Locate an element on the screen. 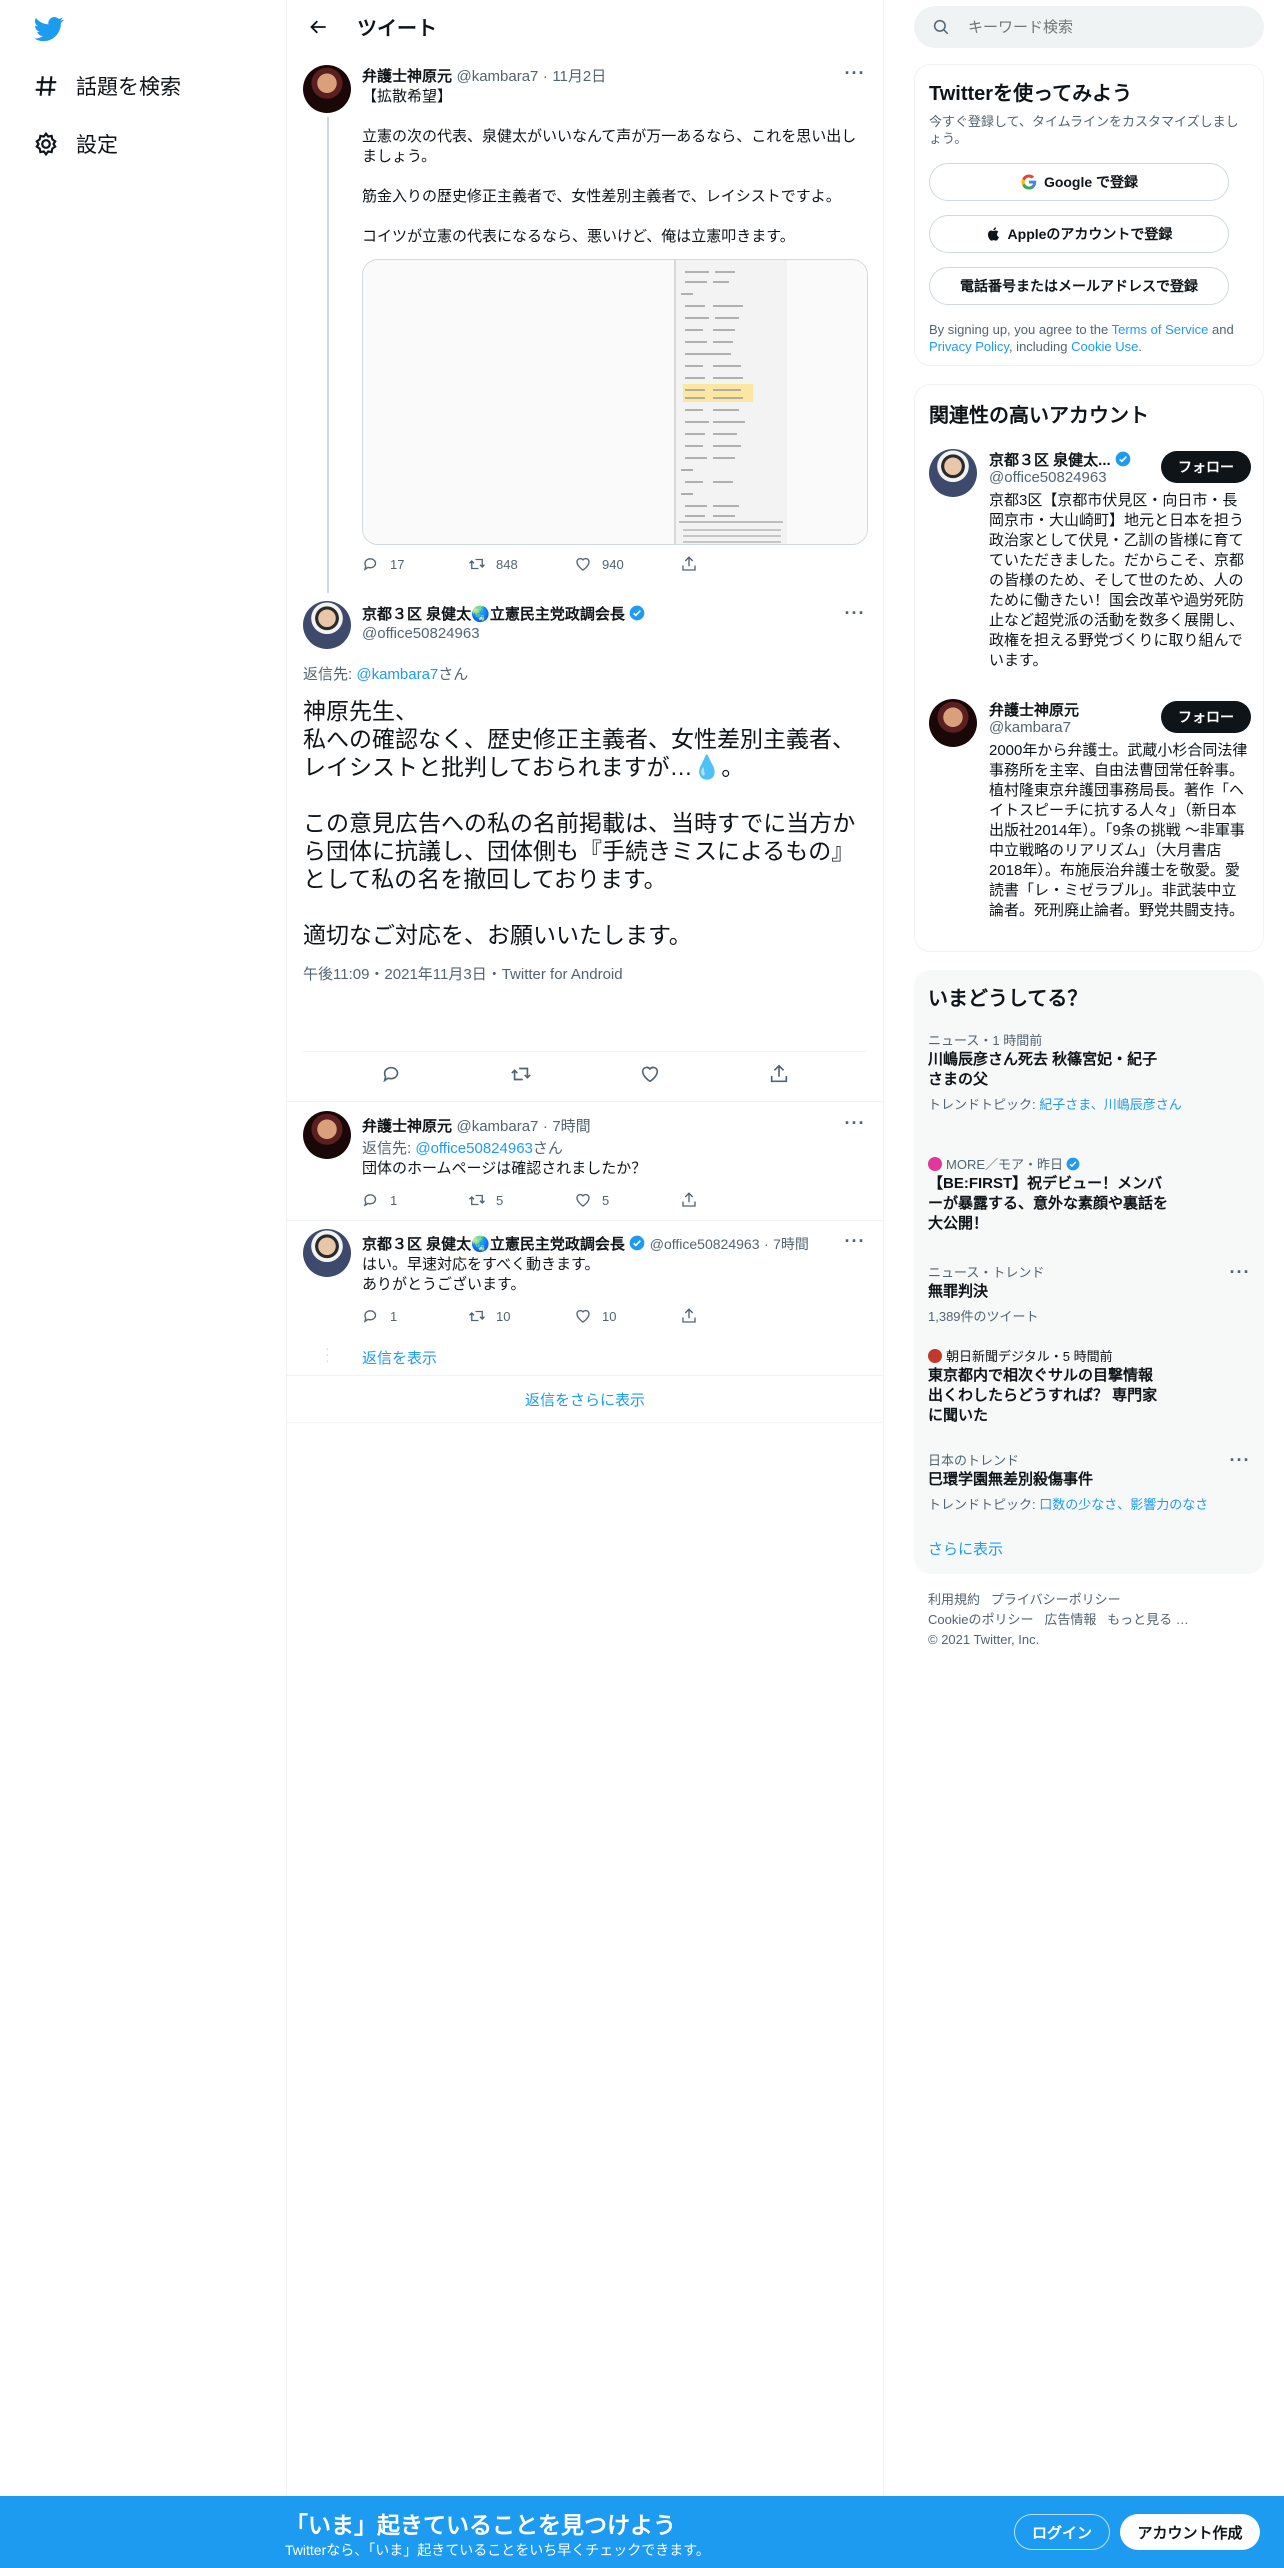 The height and width of the screenshot is (2568, 1284). apple-signup-button: Appleのアカウントで登録 is located at coordinates (1079, 234).